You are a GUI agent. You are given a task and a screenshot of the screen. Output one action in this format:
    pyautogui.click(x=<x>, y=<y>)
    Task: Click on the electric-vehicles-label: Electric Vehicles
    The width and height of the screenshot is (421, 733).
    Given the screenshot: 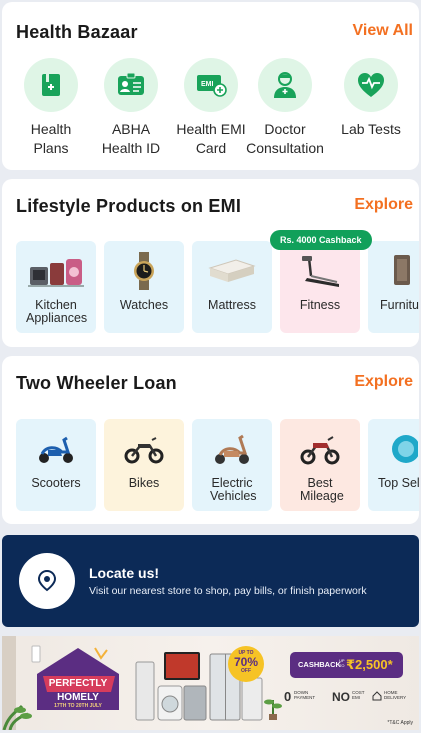 What is the action you would take?
    pyautogui.click(x=233, y=489)
    